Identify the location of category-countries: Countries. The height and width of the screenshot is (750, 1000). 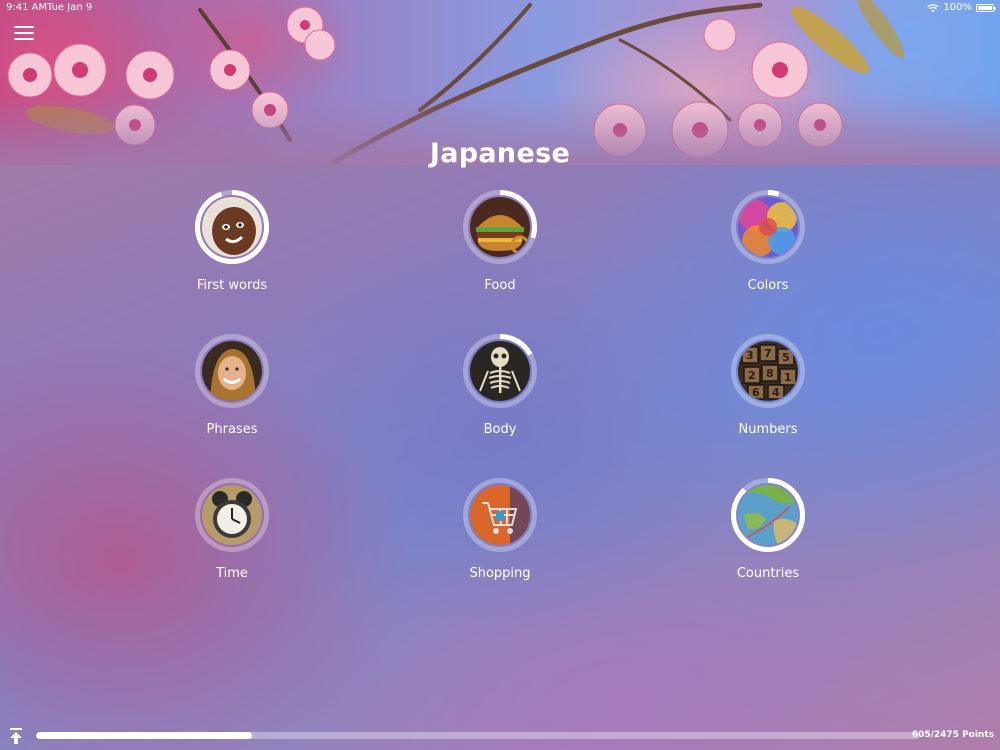
(768, 530).